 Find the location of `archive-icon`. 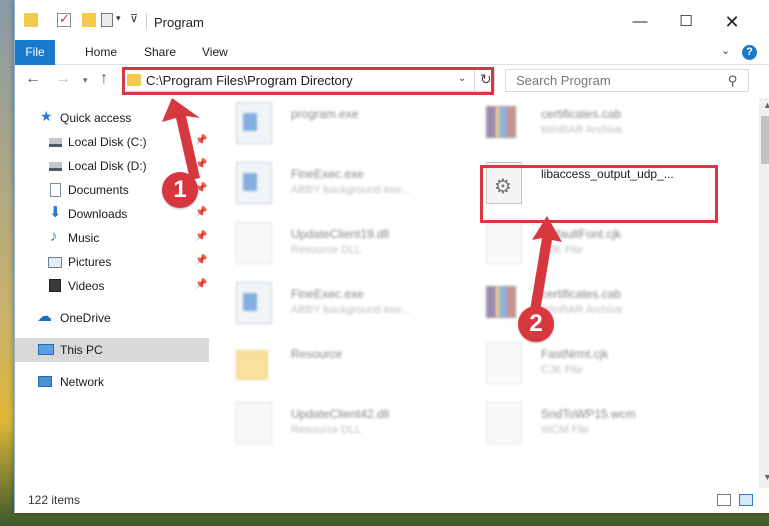

archive-icon is located at coordinates (501, 122).